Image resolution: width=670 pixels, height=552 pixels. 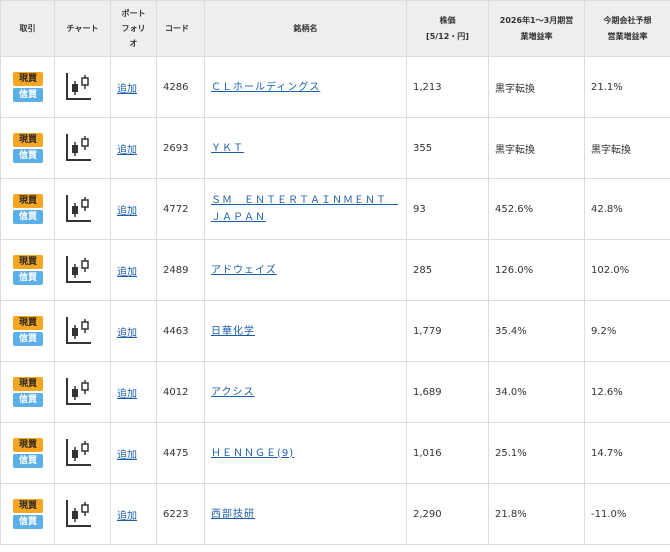 What do you see at coordinates (627, 28) in the screenshot?
I see `header-forecast: 今期会社予想 営業増益率` at bounding box center [627, 28].